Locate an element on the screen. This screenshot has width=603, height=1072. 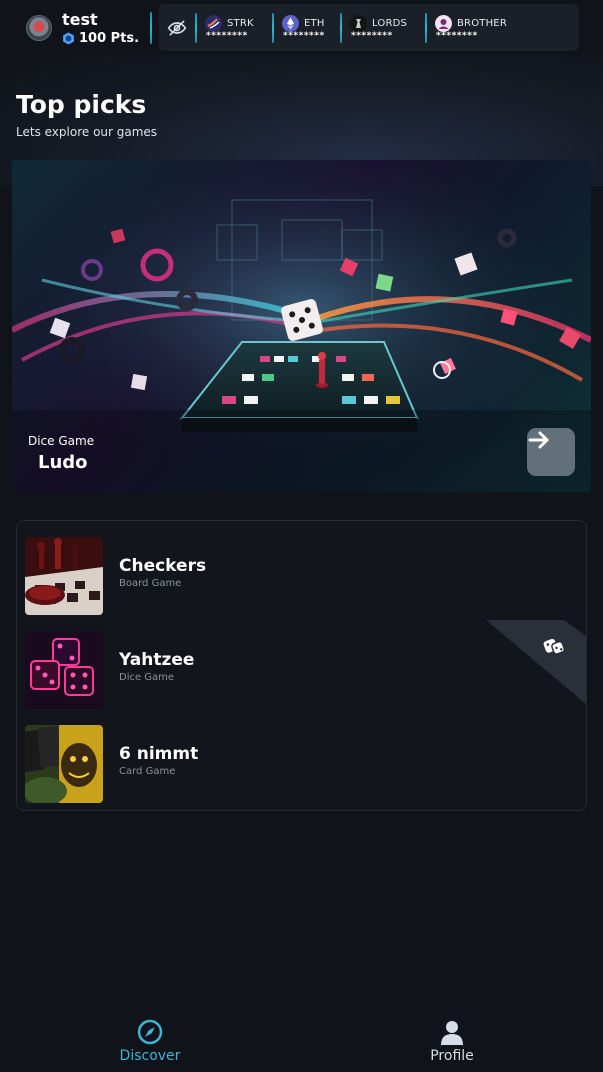
token-lords: LORDS ******** is located at coordinates (383, 27).